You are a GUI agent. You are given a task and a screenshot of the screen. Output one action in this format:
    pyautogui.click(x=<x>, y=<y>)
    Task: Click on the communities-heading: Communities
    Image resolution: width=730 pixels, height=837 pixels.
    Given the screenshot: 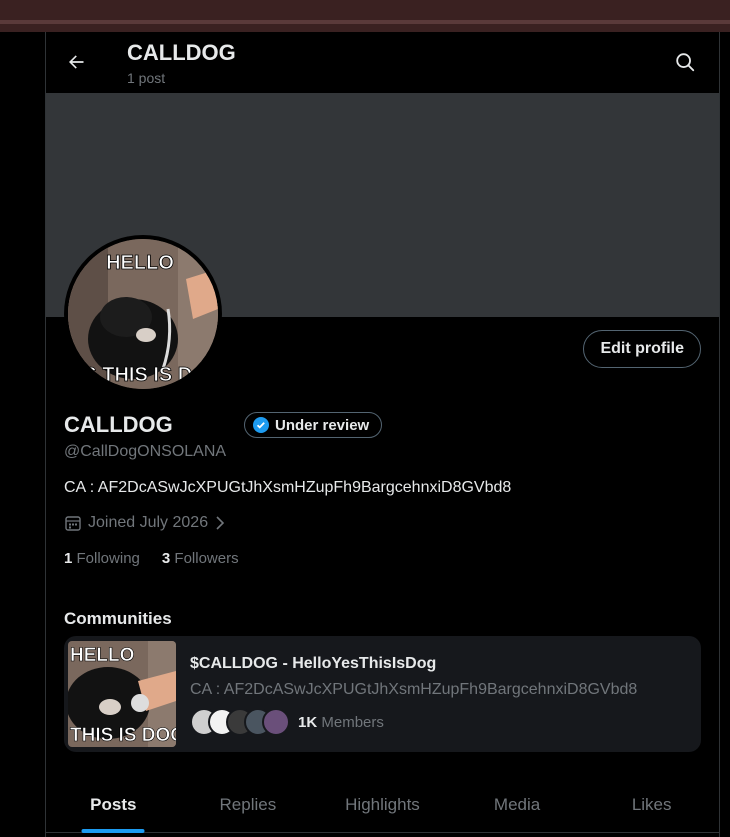 What is the action you would take?
    pyautogui.click(x=118, y=618)
    